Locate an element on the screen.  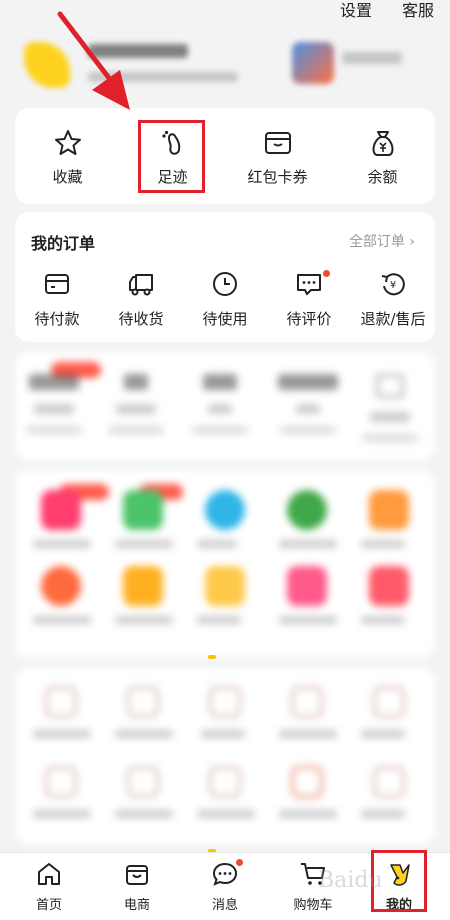
avatar is located at coordinates (47, 65).